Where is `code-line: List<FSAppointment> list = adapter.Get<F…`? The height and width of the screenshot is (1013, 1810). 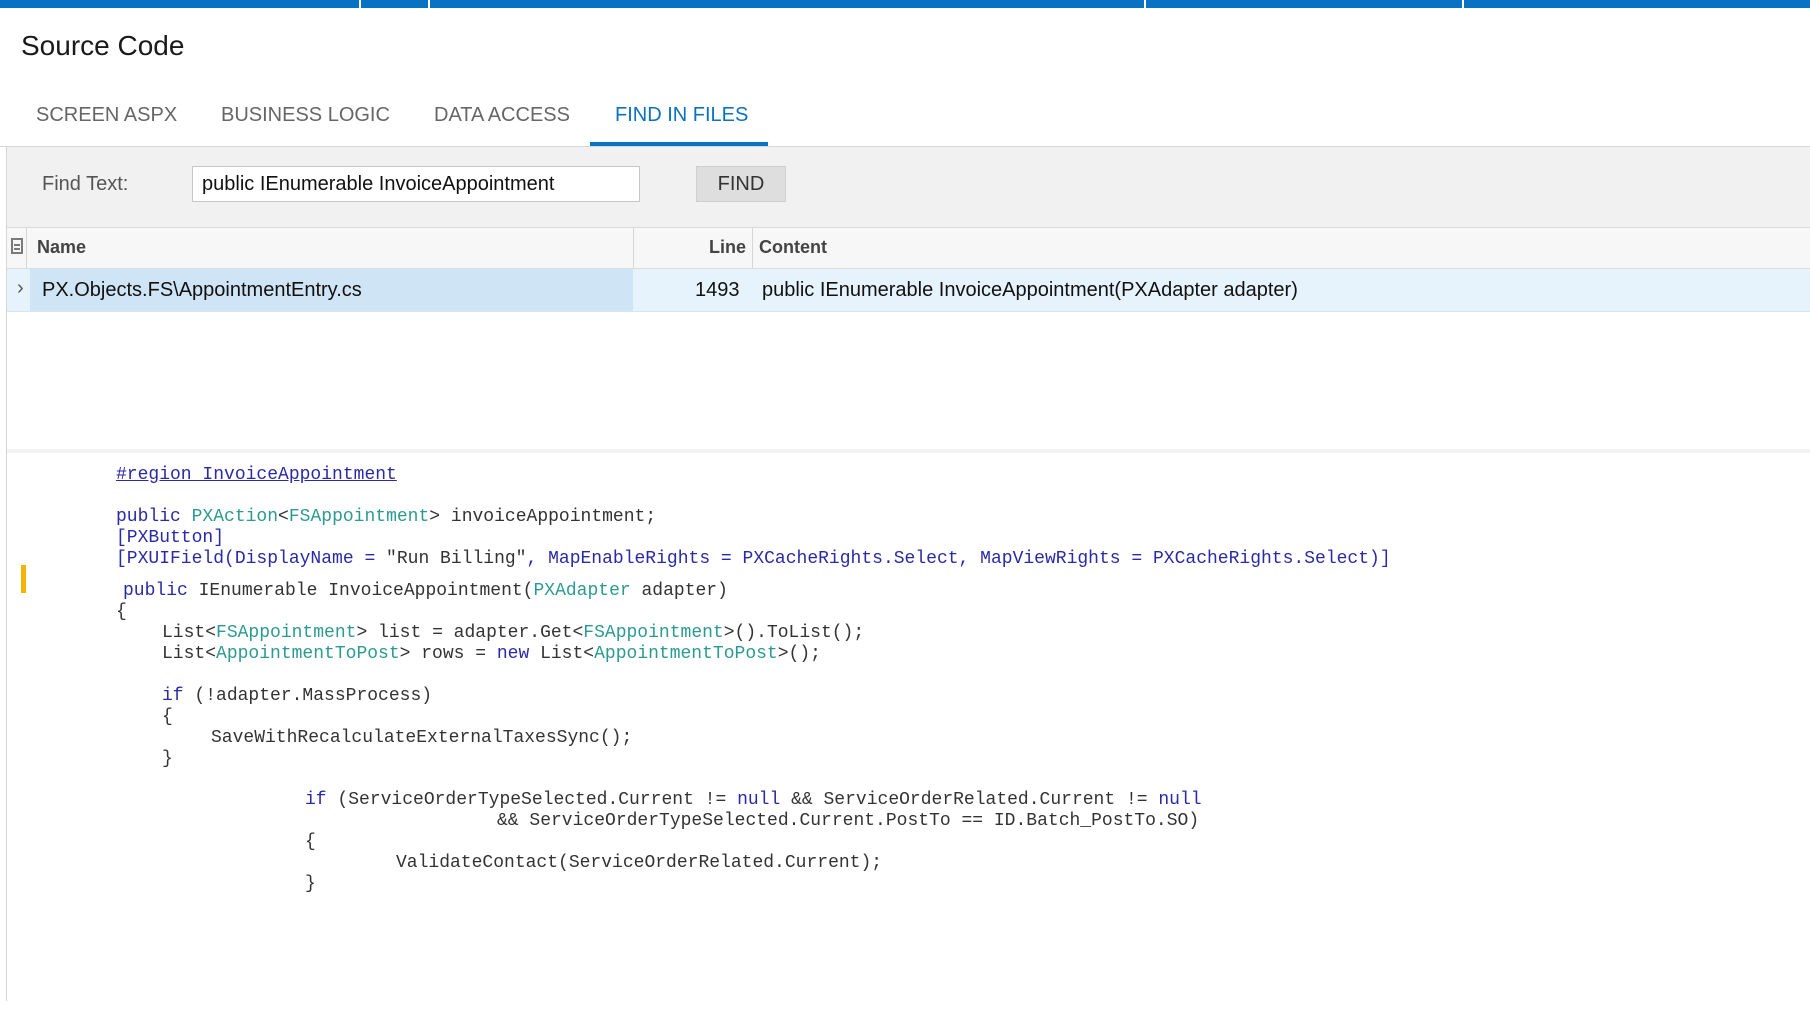
code-line: List<FSAppointment> list = adapter.Get<F… is located at coordinates (513, 633).